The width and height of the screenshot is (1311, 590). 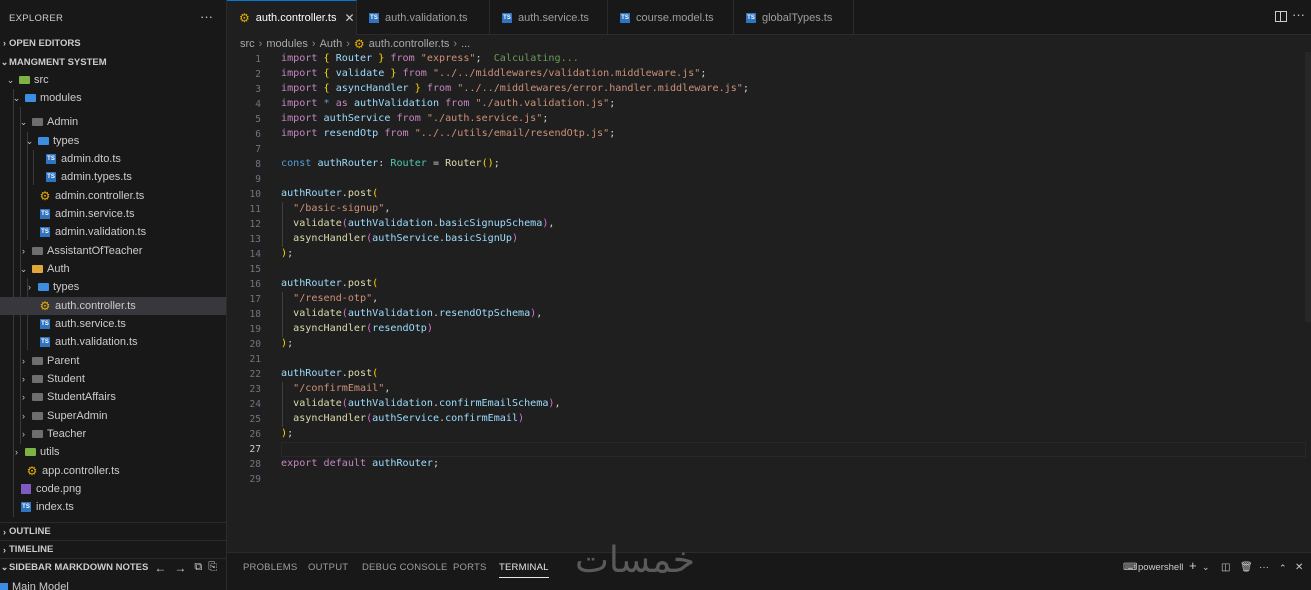 What do you see at coordinates (113, 342) in the screenshot?
I see `tree-file-auth-validation: TS auth.validation.ts` at bounding box center [113, 342].